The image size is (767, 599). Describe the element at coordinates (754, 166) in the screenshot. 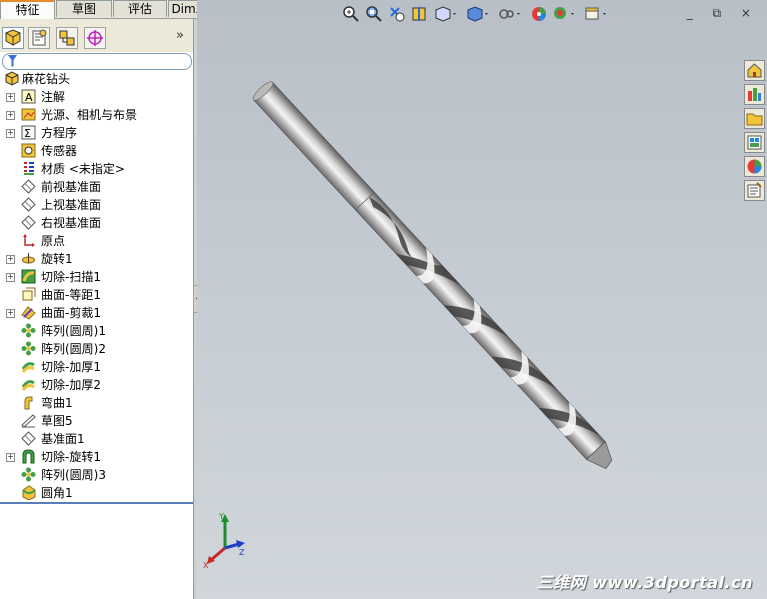

I see `task-pane-appearances` at that location.